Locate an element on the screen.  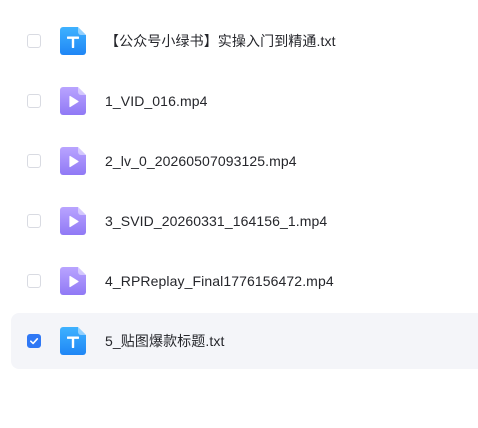
file-row: 3_SVID_20260331_164156_1.mp4 is located at coordinates (244, 221).